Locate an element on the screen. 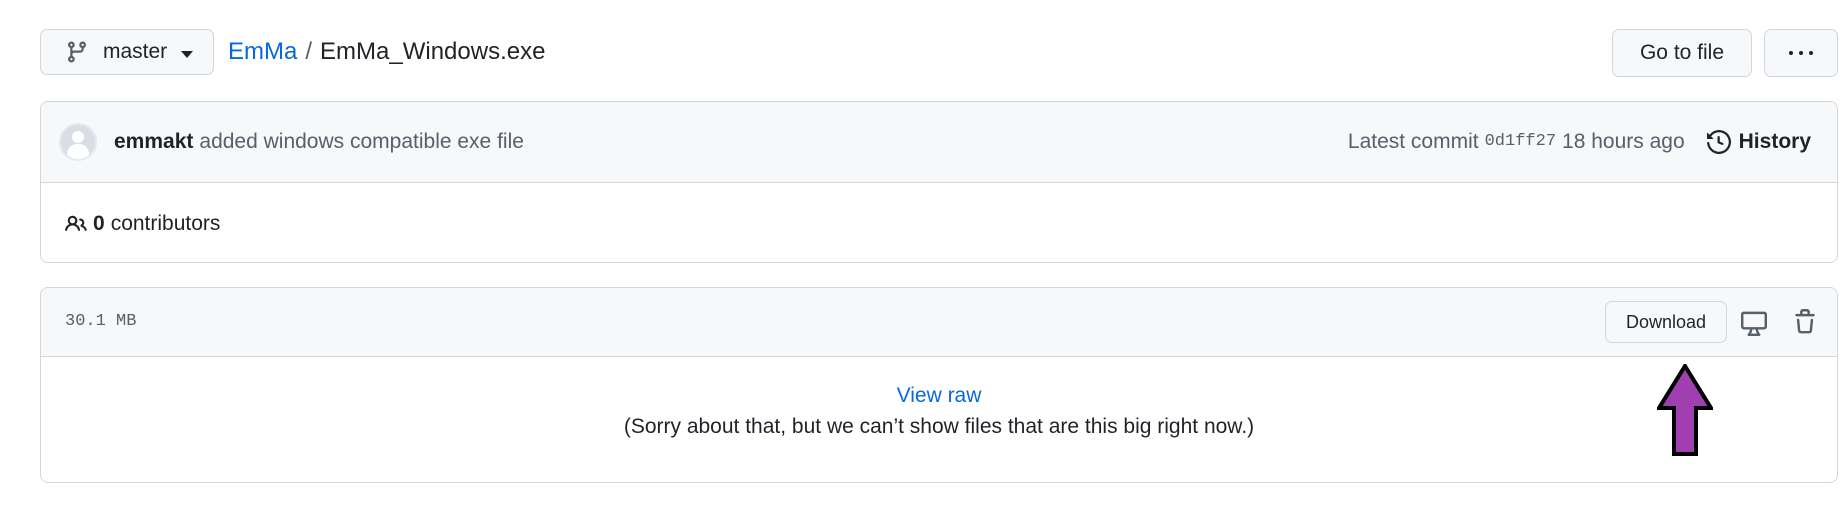 The image size is (1848, 519). commit-message: emmakt added windows compatible exe file is located at coordinates (319, 142).